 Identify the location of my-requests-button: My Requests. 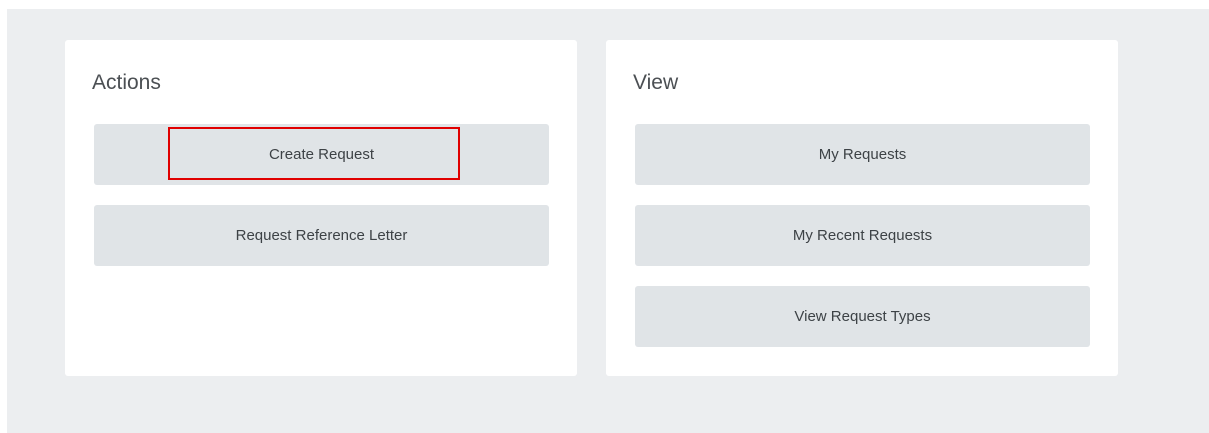
(862, 154).